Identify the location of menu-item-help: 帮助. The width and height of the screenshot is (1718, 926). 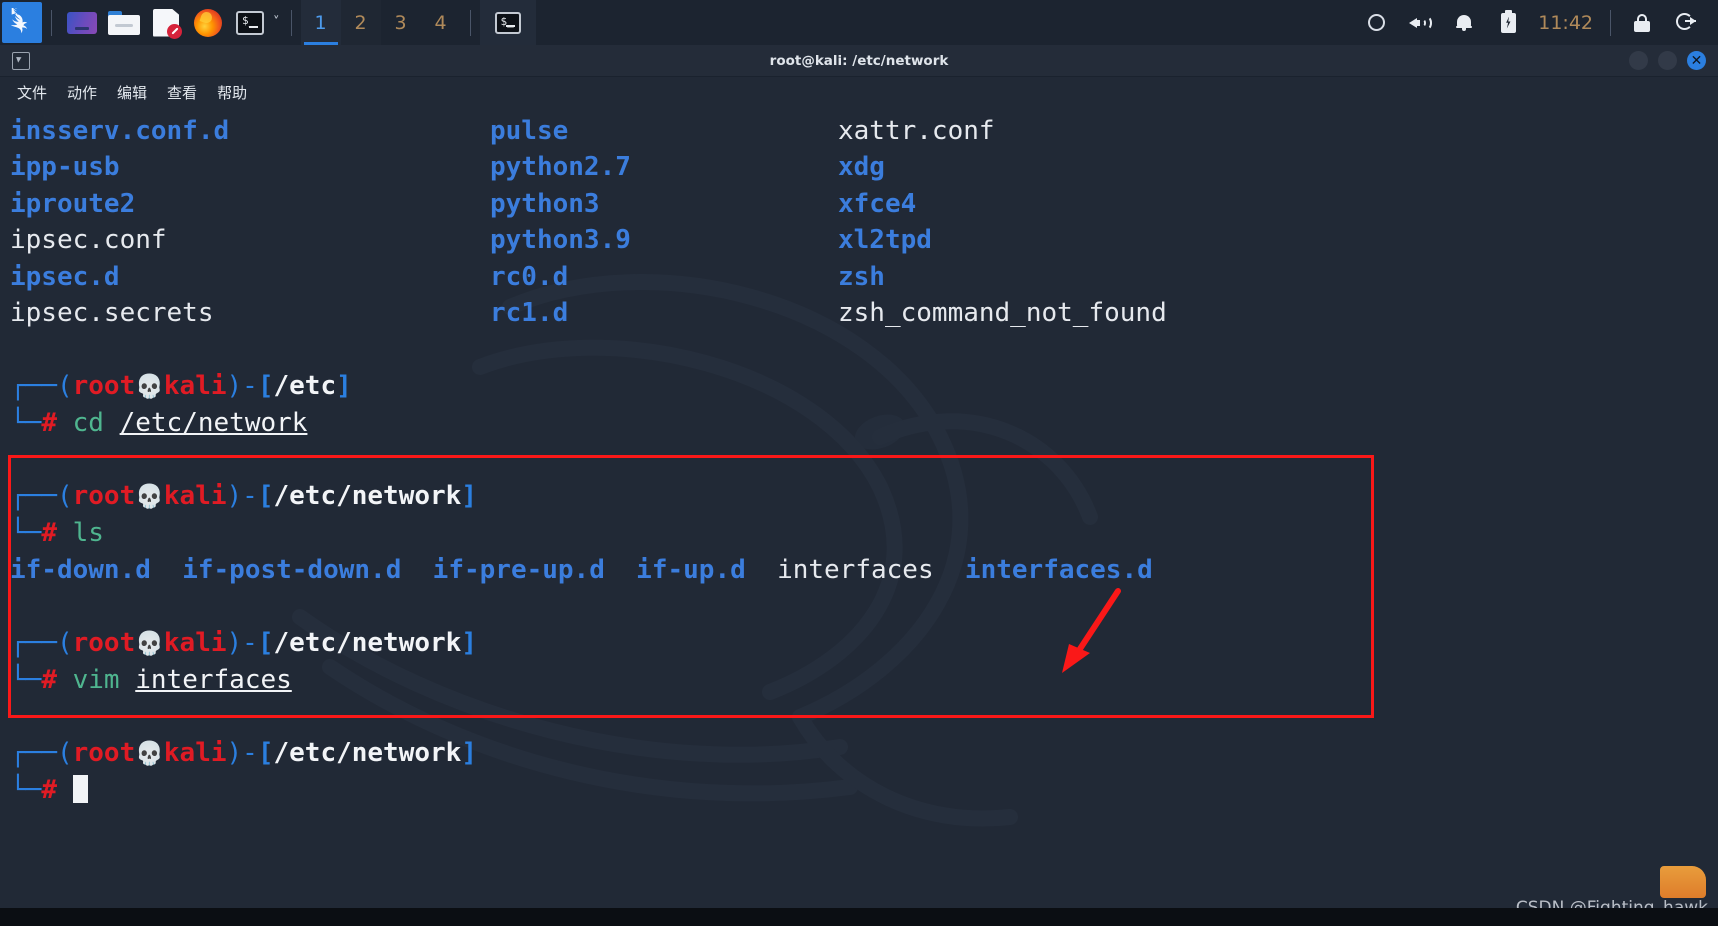
(232, 92).